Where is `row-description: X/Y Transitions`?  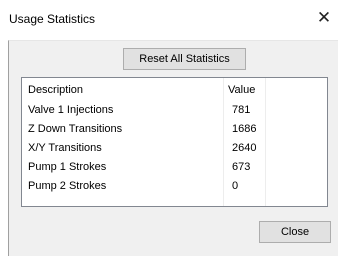 row-description: X/Y Transitions is located at coordinates (65, 148).